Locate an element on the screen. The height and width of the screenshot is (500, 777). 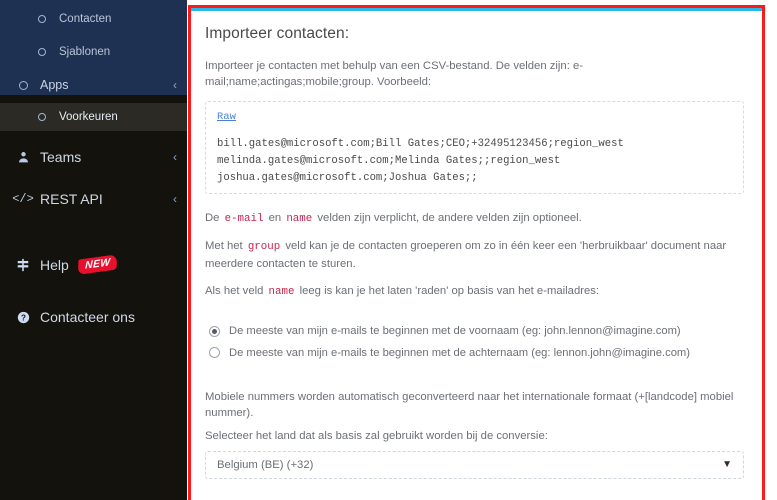
note-prefix: De is located at coordinates (214, 218).